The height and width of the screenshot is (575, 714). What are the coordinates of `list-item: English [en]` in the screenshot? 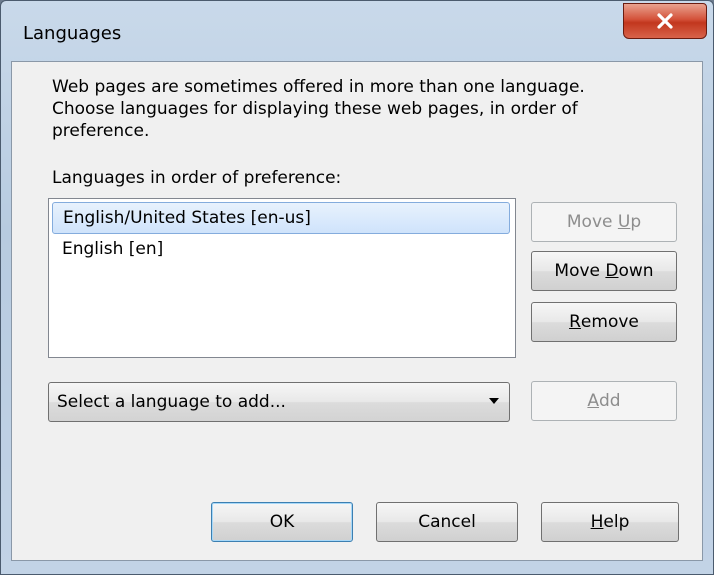 It's located at (281, 250).